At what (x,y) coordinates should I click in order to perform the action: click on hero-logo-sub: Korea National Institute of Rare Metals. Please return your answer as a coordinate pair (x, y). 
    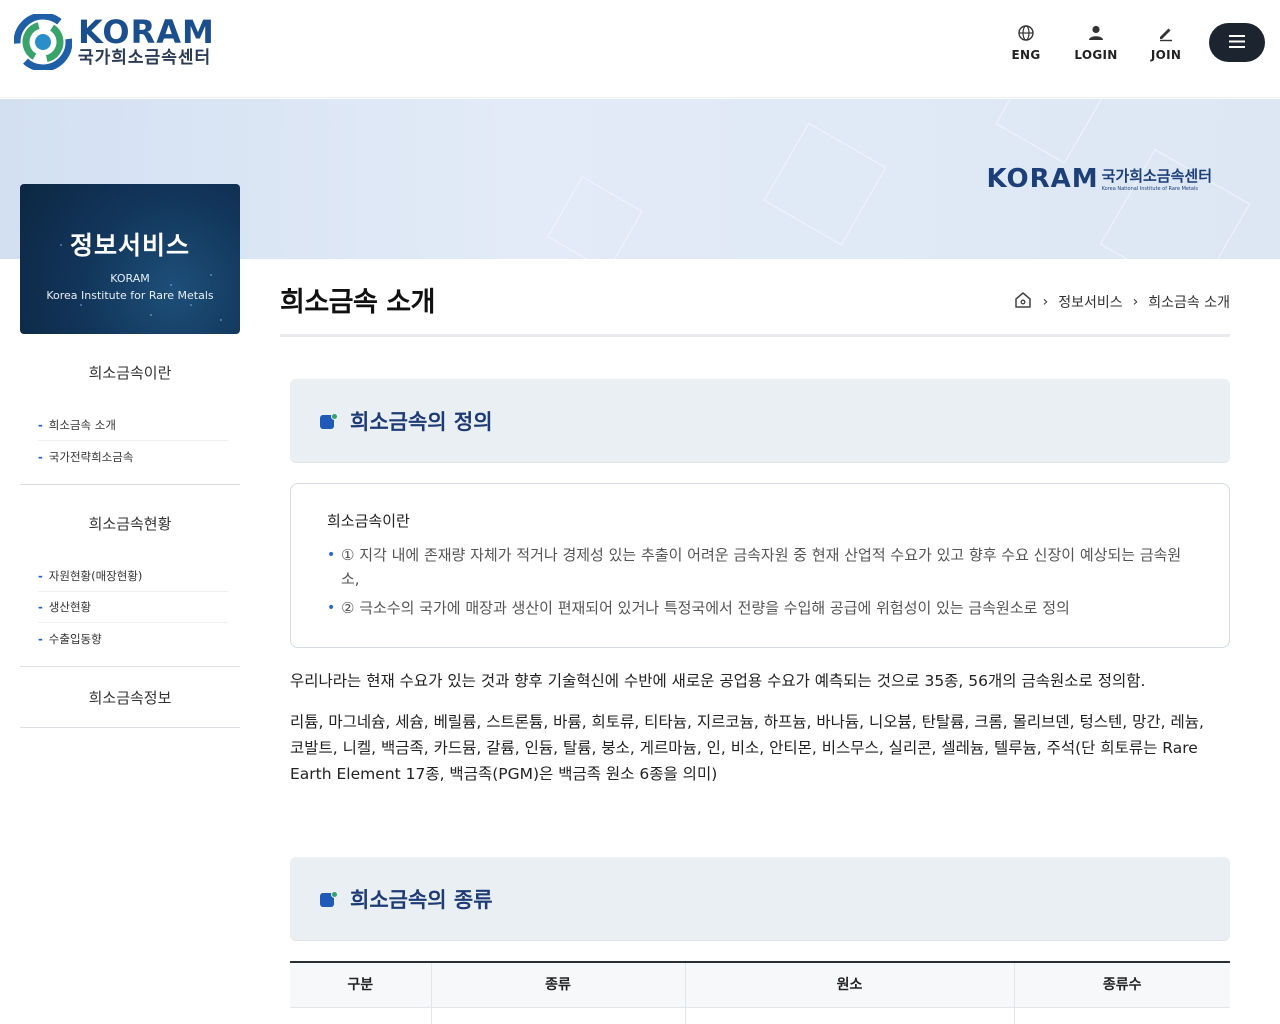
    Looking at the image, I should click on (1149, 189).